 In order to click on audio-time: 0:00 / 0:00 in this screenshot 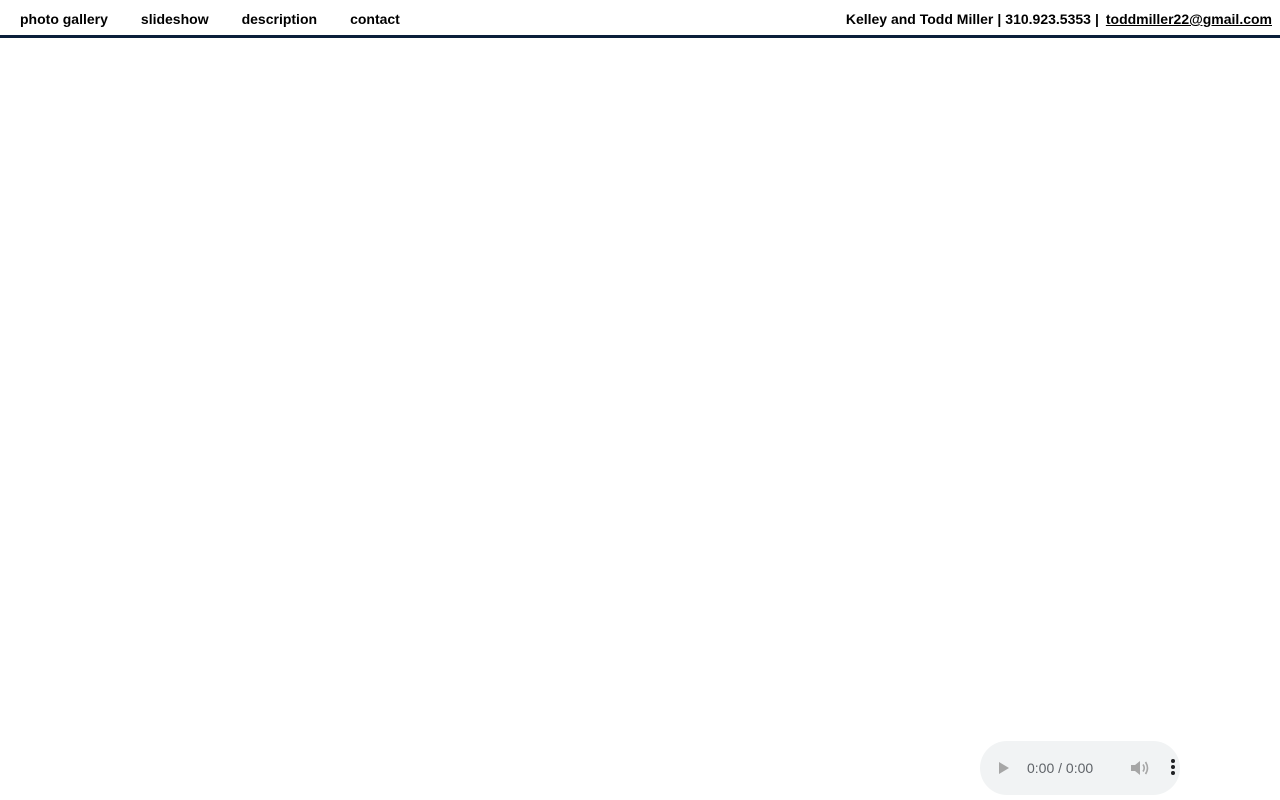, I will do `click(1060, 768)`.